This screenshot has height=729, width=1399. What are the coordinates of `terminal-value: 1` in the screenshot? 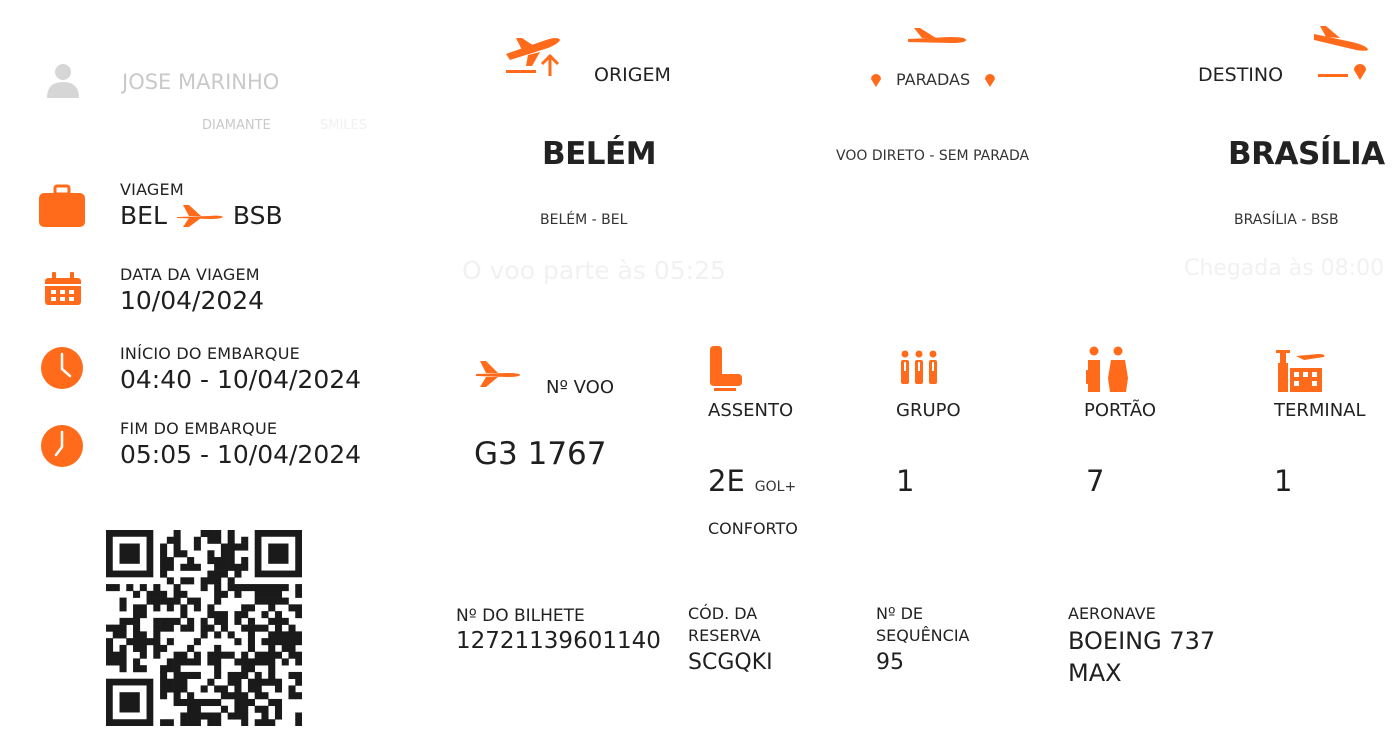 It's located at (1283, 481).